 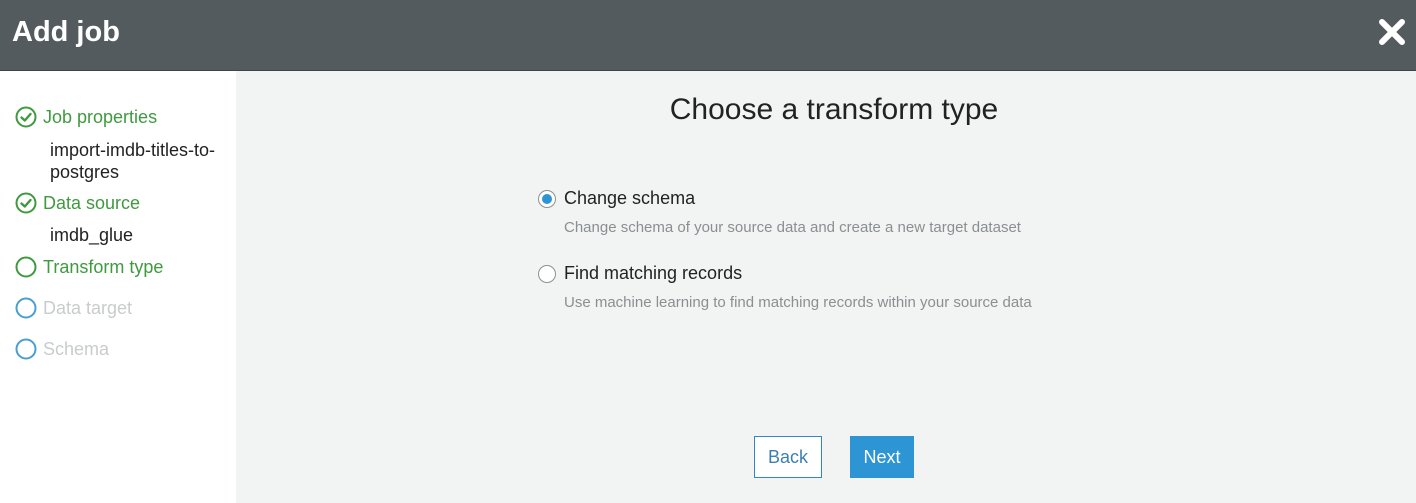 What do you see at coordinates (76, 348) in the screenshot?
I see `step-label: Schema` at bounding box center [76, 348].